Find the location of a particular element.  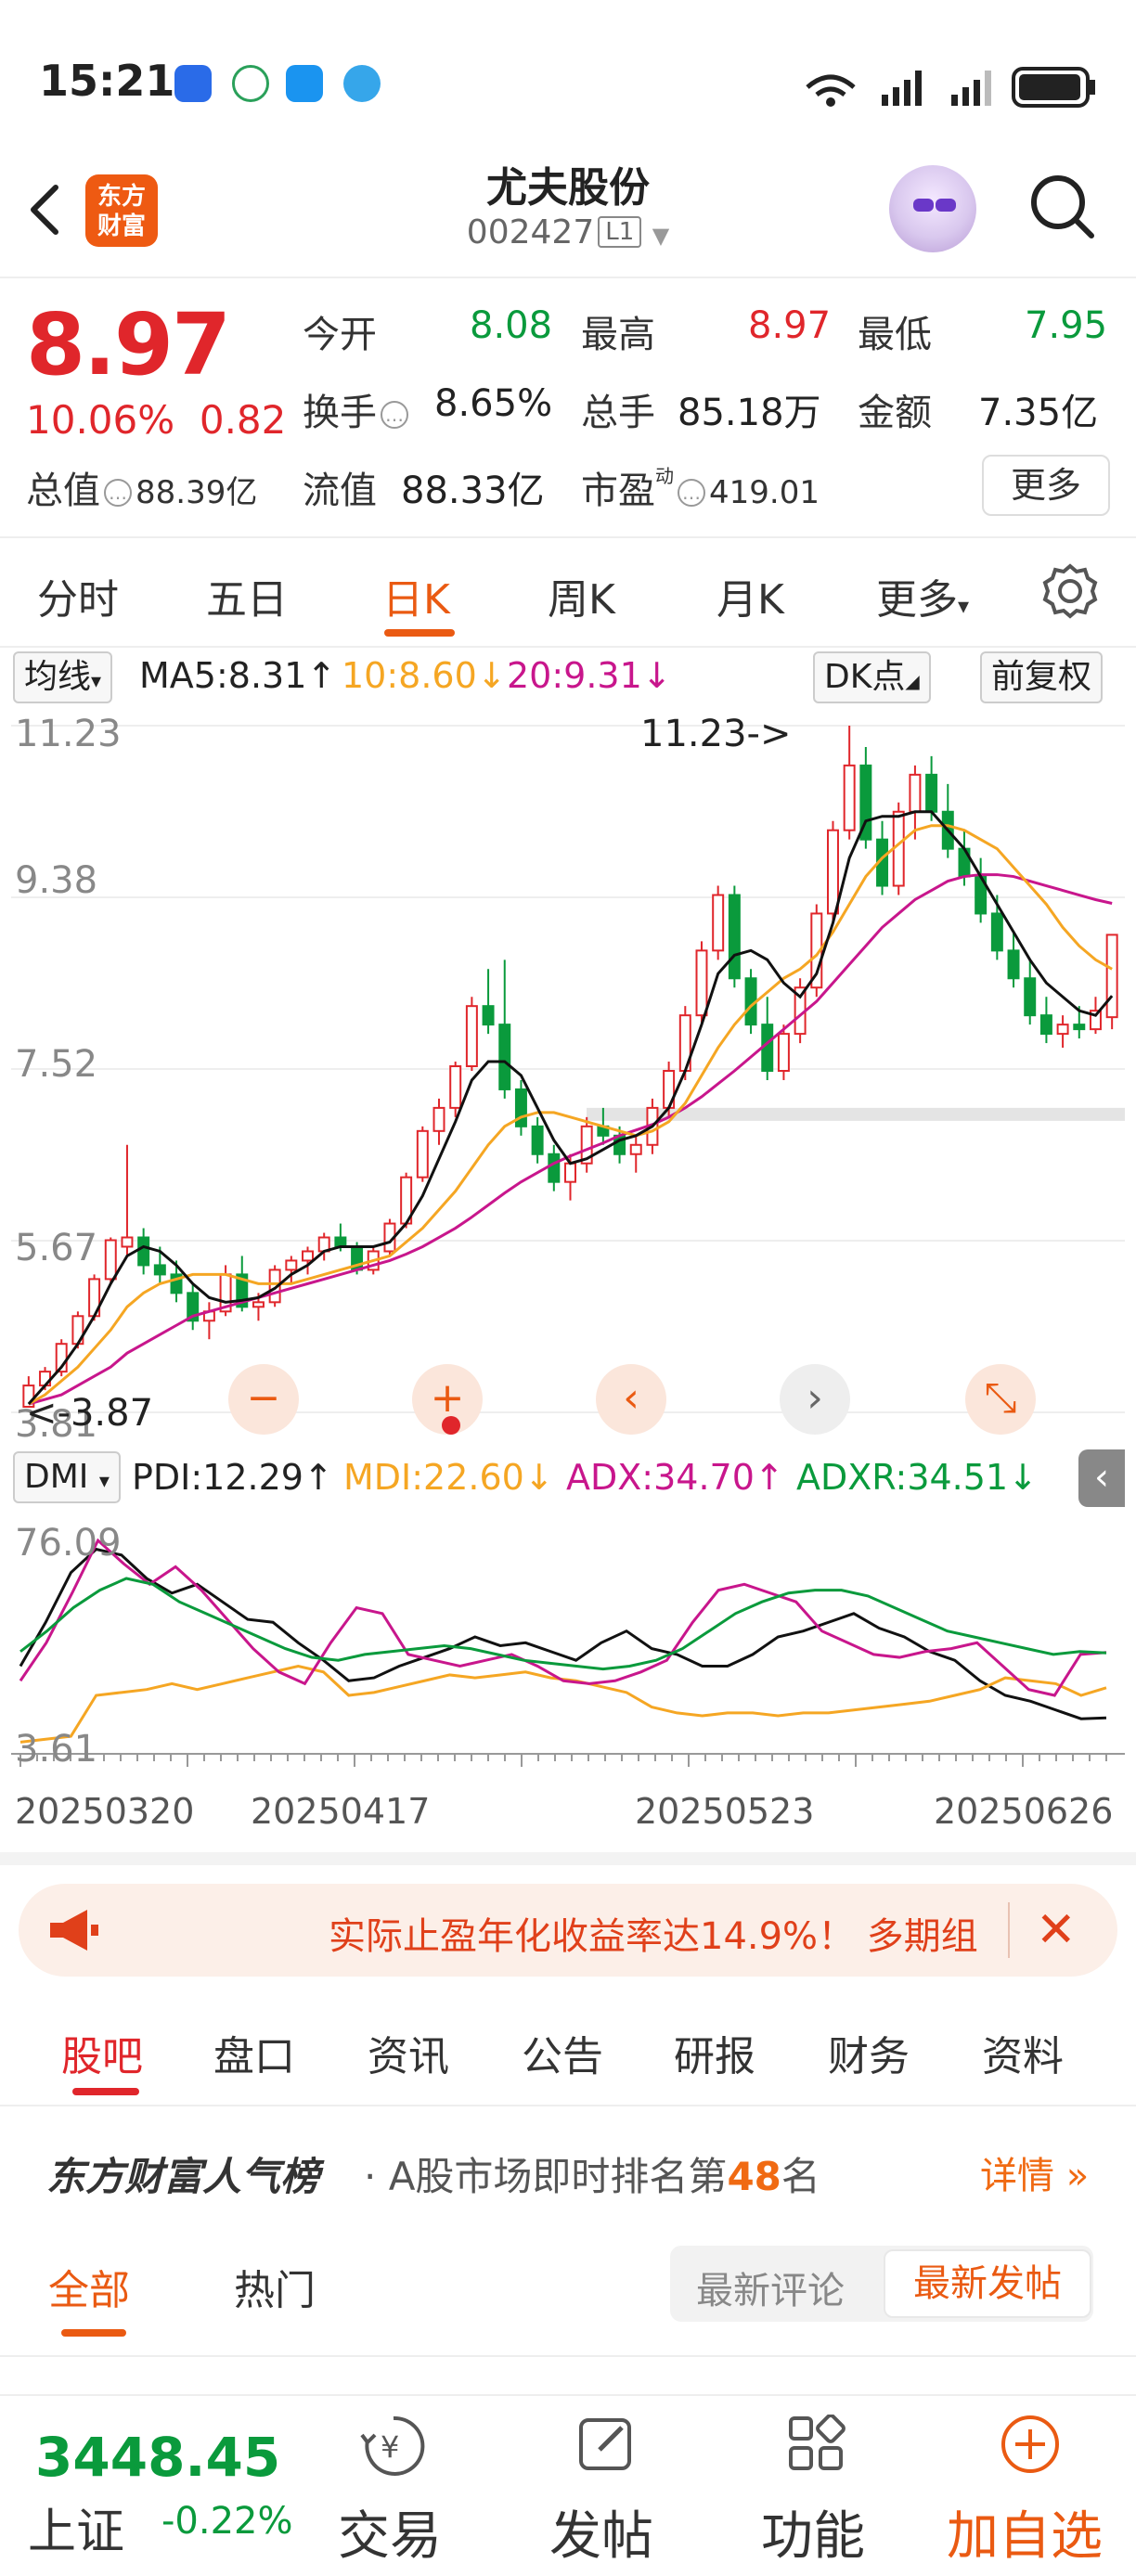

rank-detail-label: 详情 is located at coordinates (1017, 2176).